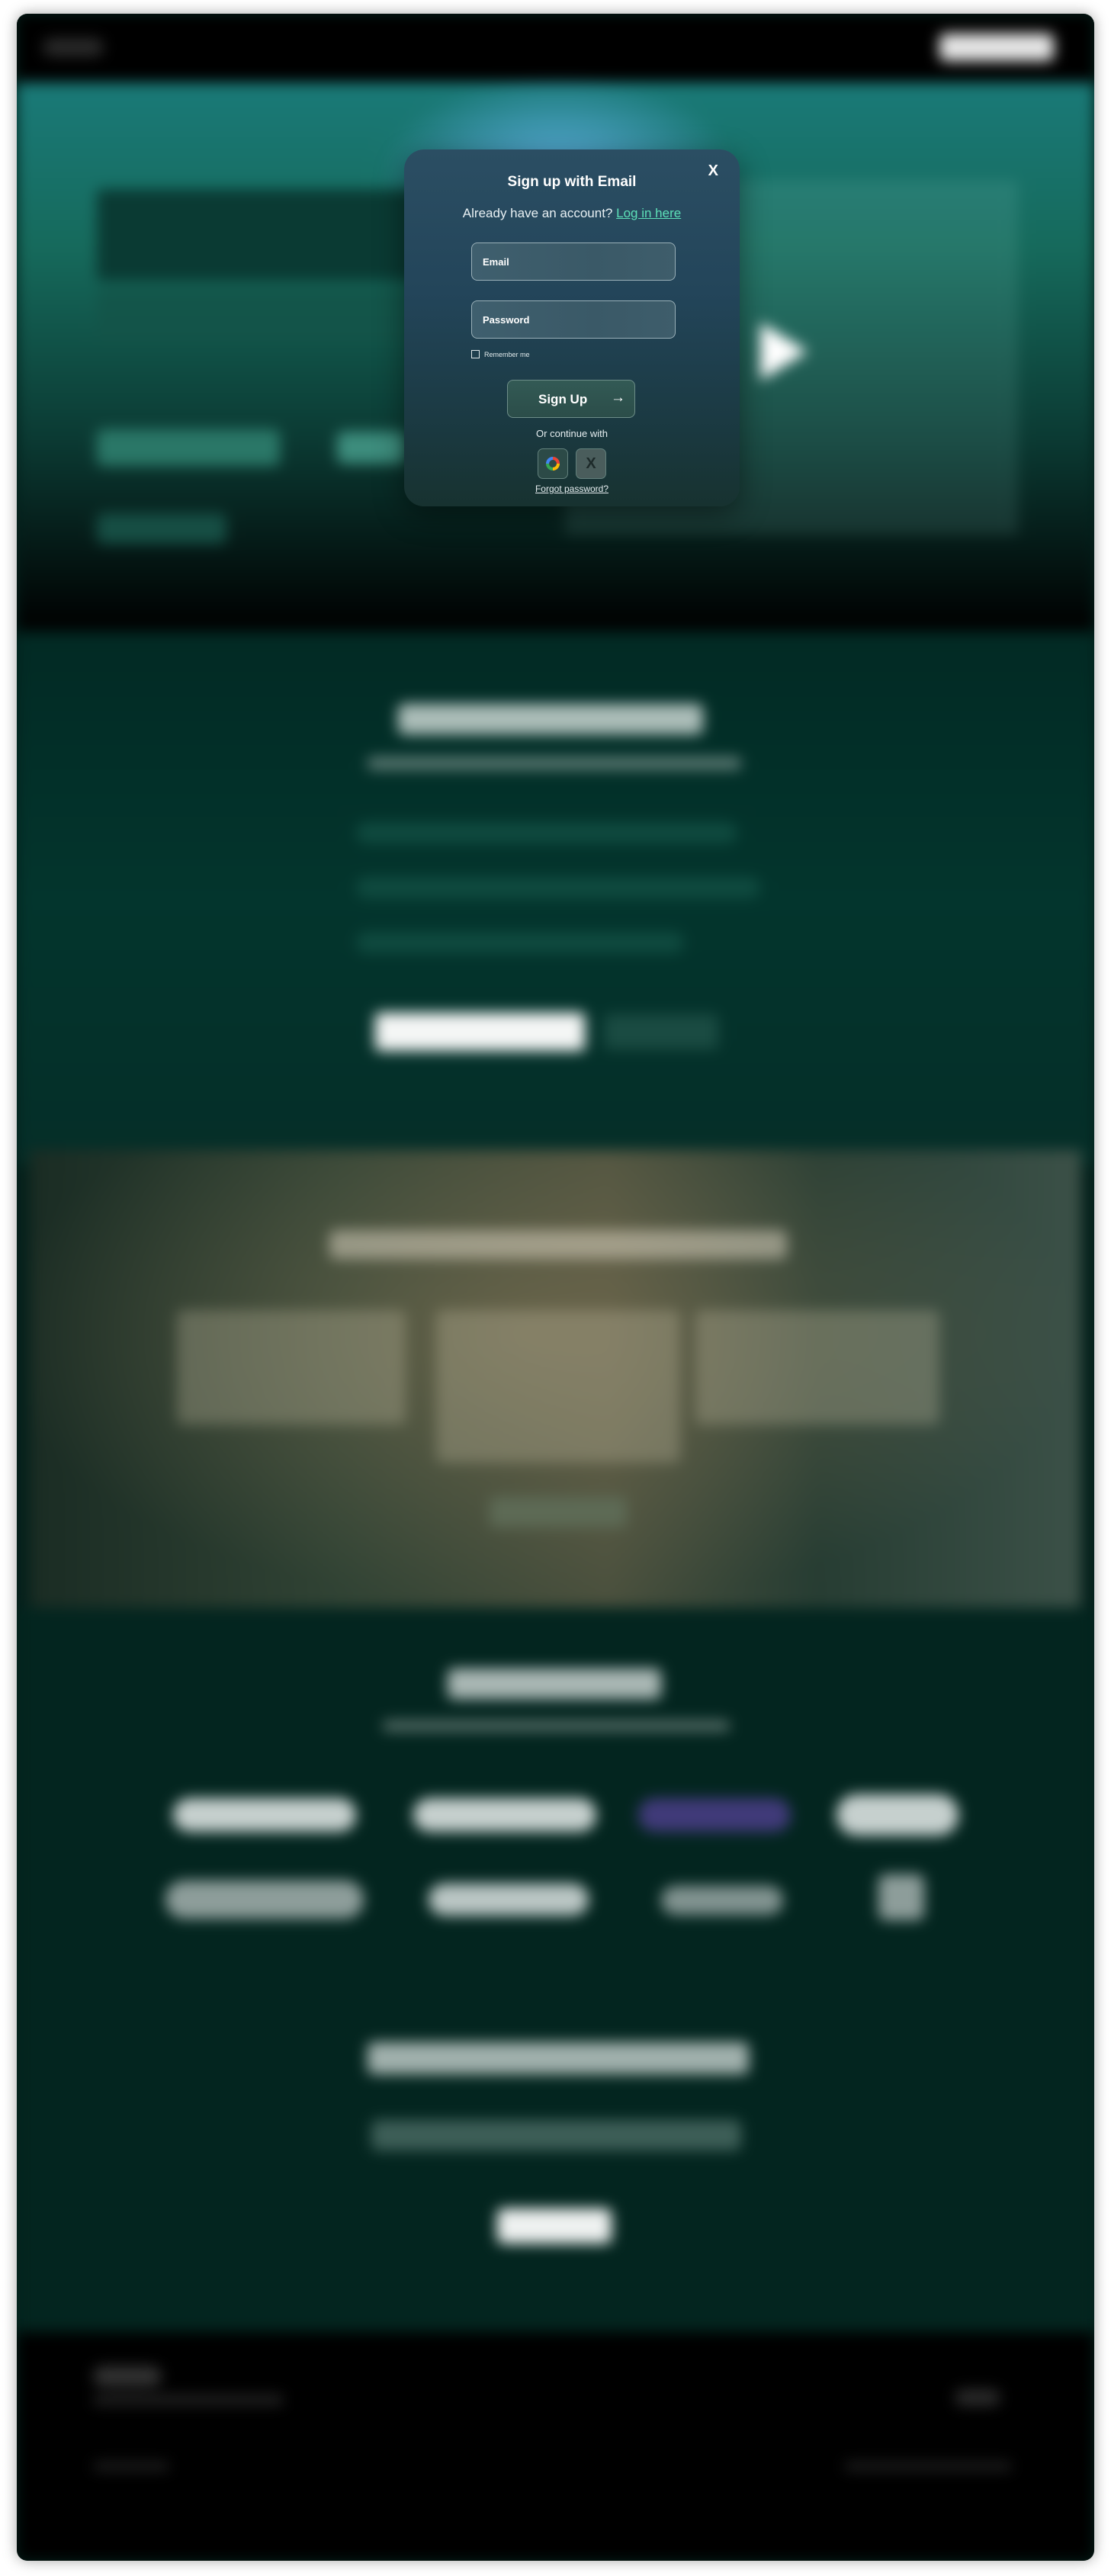  What do you see at coordinates (554, 1684) in the screenshot?
I see `partners-title-block` at bounding box center [554, 1684].